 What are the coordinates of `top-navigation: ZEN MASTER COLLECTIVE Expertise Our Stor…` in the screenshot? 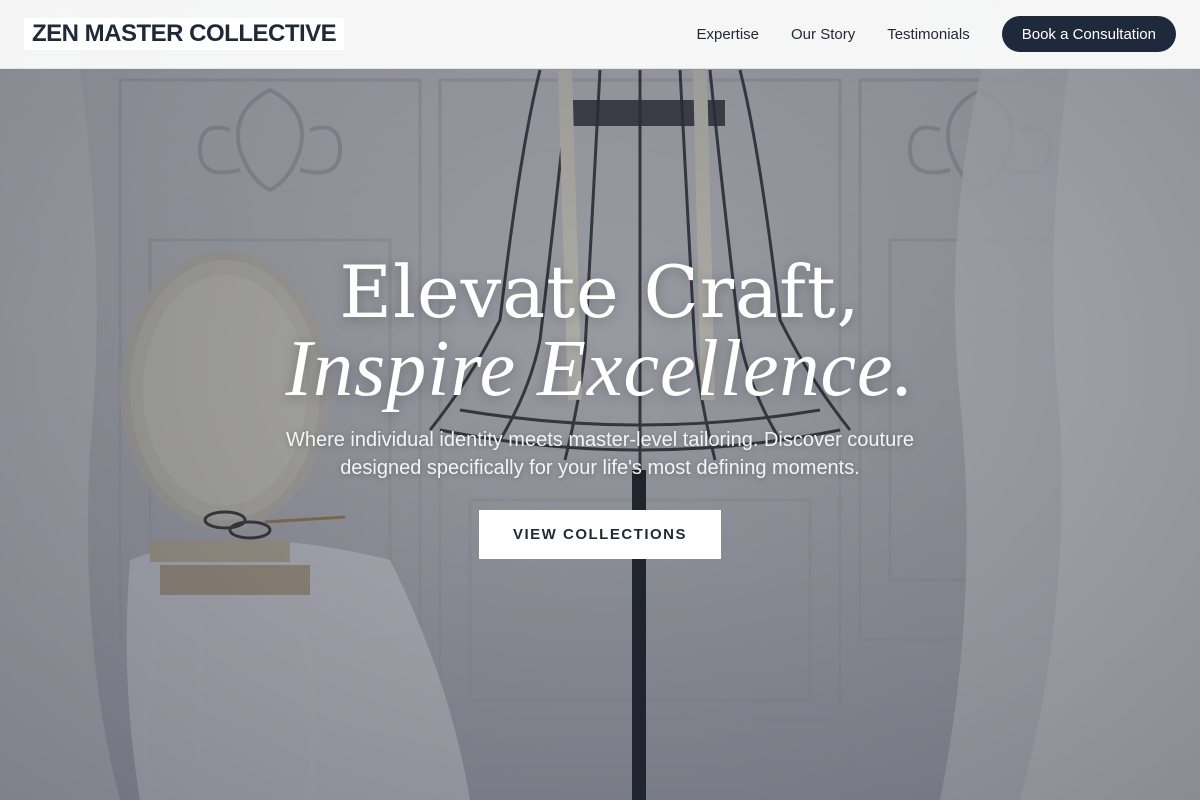 It's located at (600, 34).